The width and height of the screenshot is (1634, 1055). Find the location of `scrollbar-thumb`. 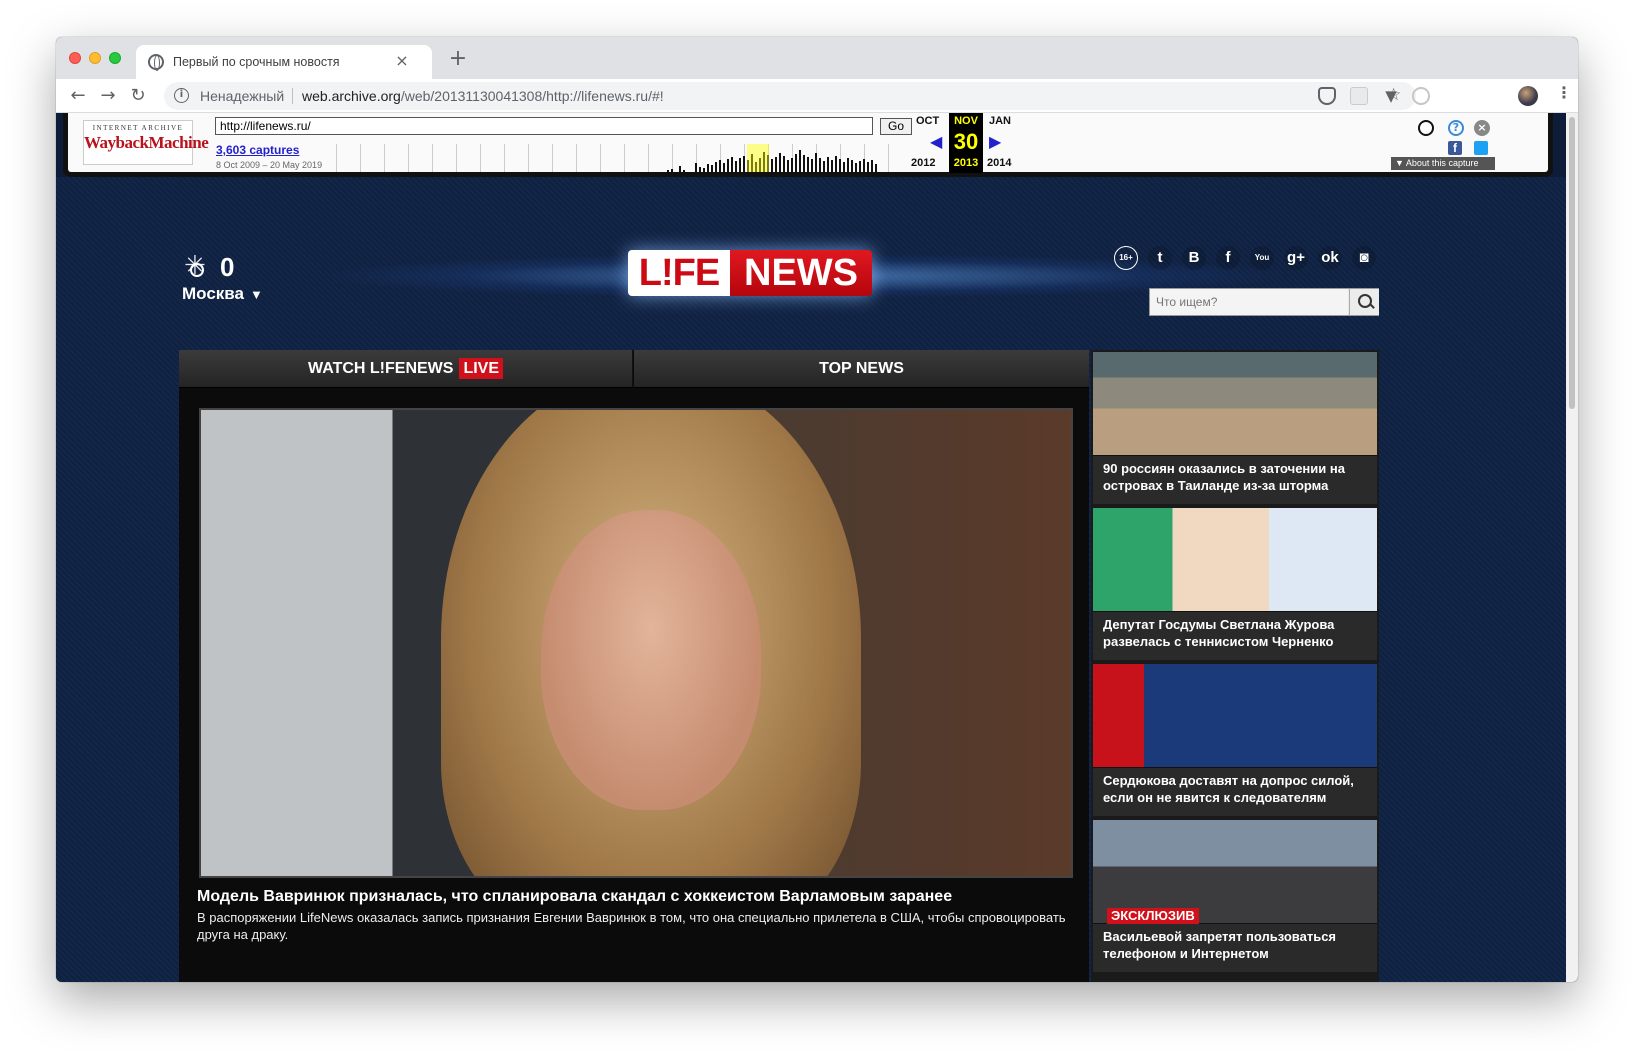

scrollbar-thumb is located at coordinates (1572, 263).